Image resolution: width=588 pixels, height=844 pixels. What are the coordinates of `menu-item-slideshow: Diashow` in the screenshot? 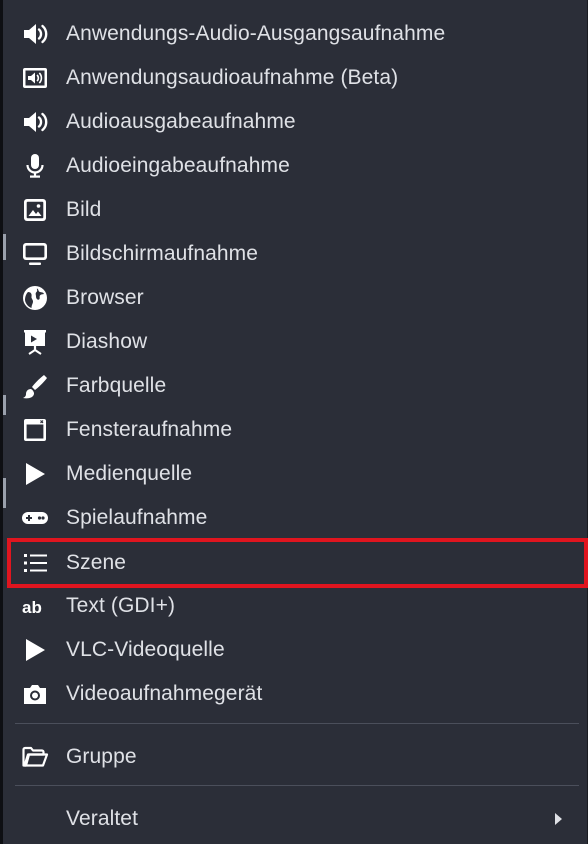 It's located at (296, 342).